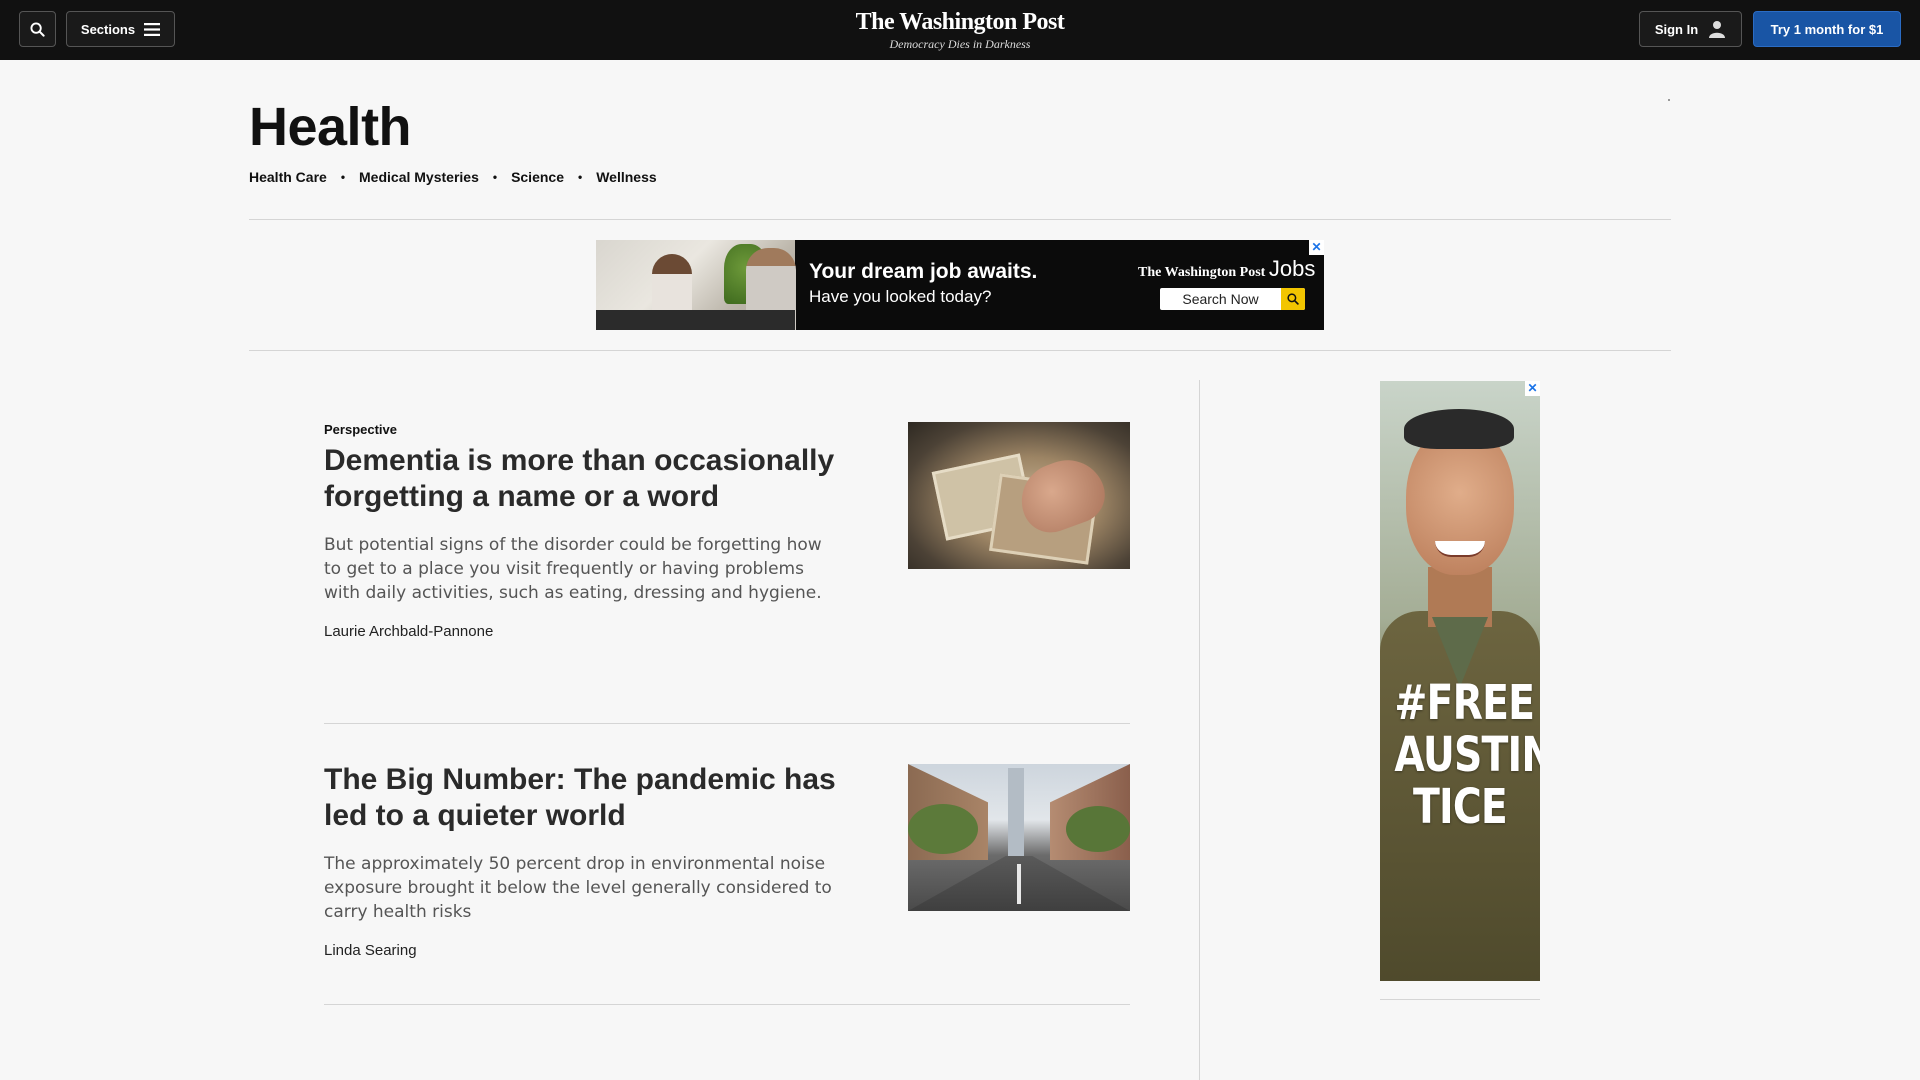 The height and width of the screenshot is (1080, 1920). I want to click on sections-label: Sections, so click(108, 29).